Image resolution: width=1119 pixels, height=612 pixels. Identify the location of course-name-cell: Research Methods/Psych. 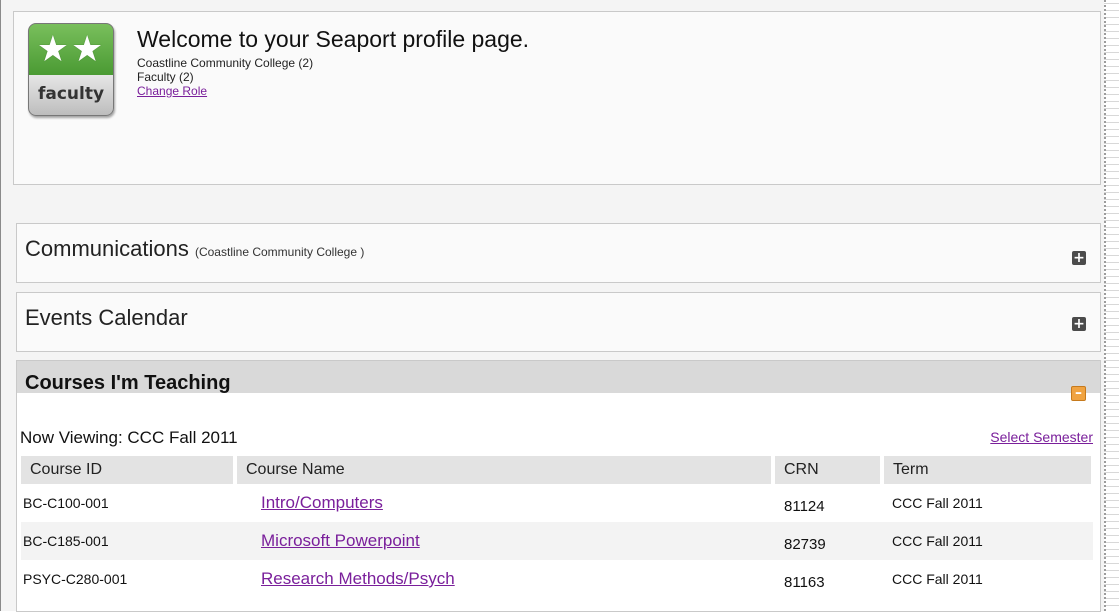
(504, 579).